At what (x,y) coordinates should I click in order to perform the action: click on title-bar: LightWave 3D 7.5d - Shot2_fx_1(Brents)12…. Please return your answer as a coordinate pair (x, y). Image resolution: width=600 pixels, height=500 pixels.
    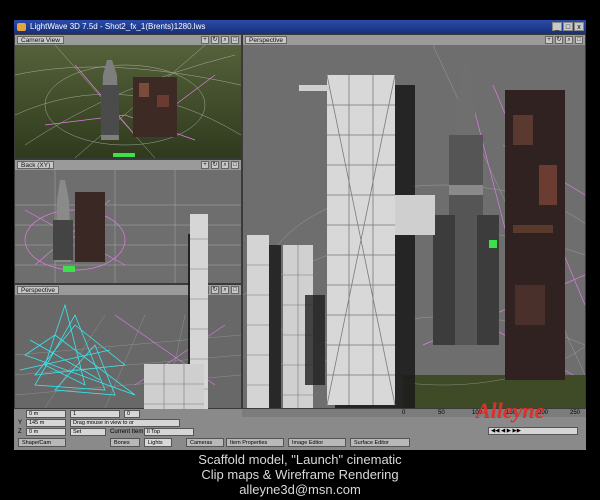
    Looking at the image, I should click on (300, 27).